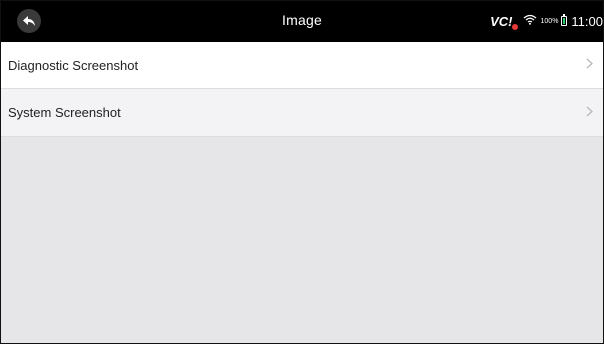 This screenshot has height=344, width=604. What do you see at coordinates (587, 21) in the screenshot?
I see `clock: 11:00` at bounding box center [587, 21].